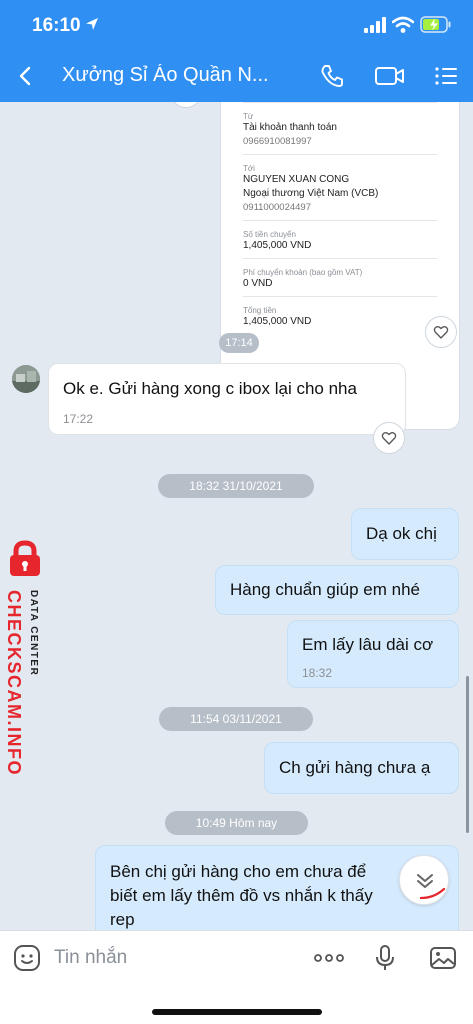  What do you see at coordinates (260, 310) in the screenshot?
I see `total-label: Tổng tiền` at bounding box center [260, 310].